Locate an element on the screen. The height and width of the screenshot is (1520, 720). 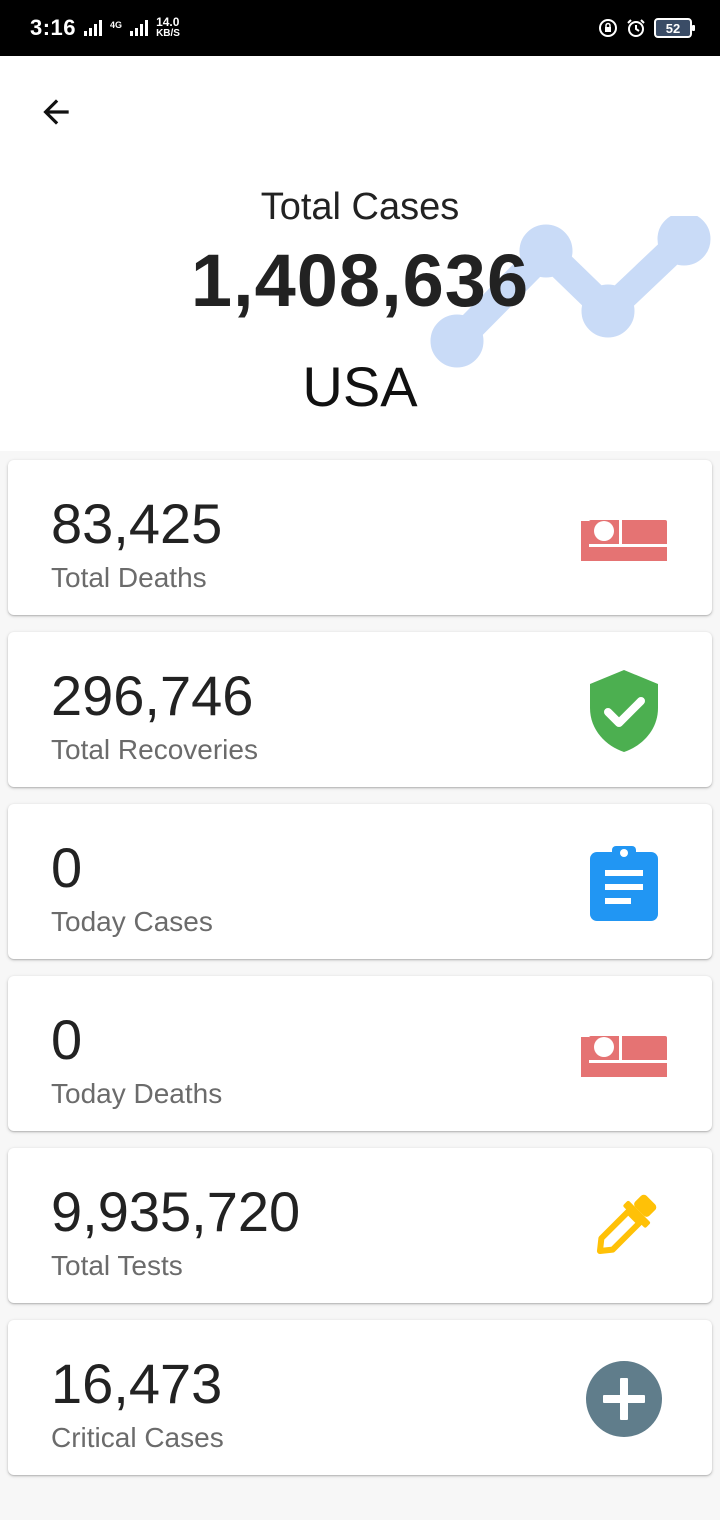
stat-label: Total Recoveries is located at coordinates (154, 749).